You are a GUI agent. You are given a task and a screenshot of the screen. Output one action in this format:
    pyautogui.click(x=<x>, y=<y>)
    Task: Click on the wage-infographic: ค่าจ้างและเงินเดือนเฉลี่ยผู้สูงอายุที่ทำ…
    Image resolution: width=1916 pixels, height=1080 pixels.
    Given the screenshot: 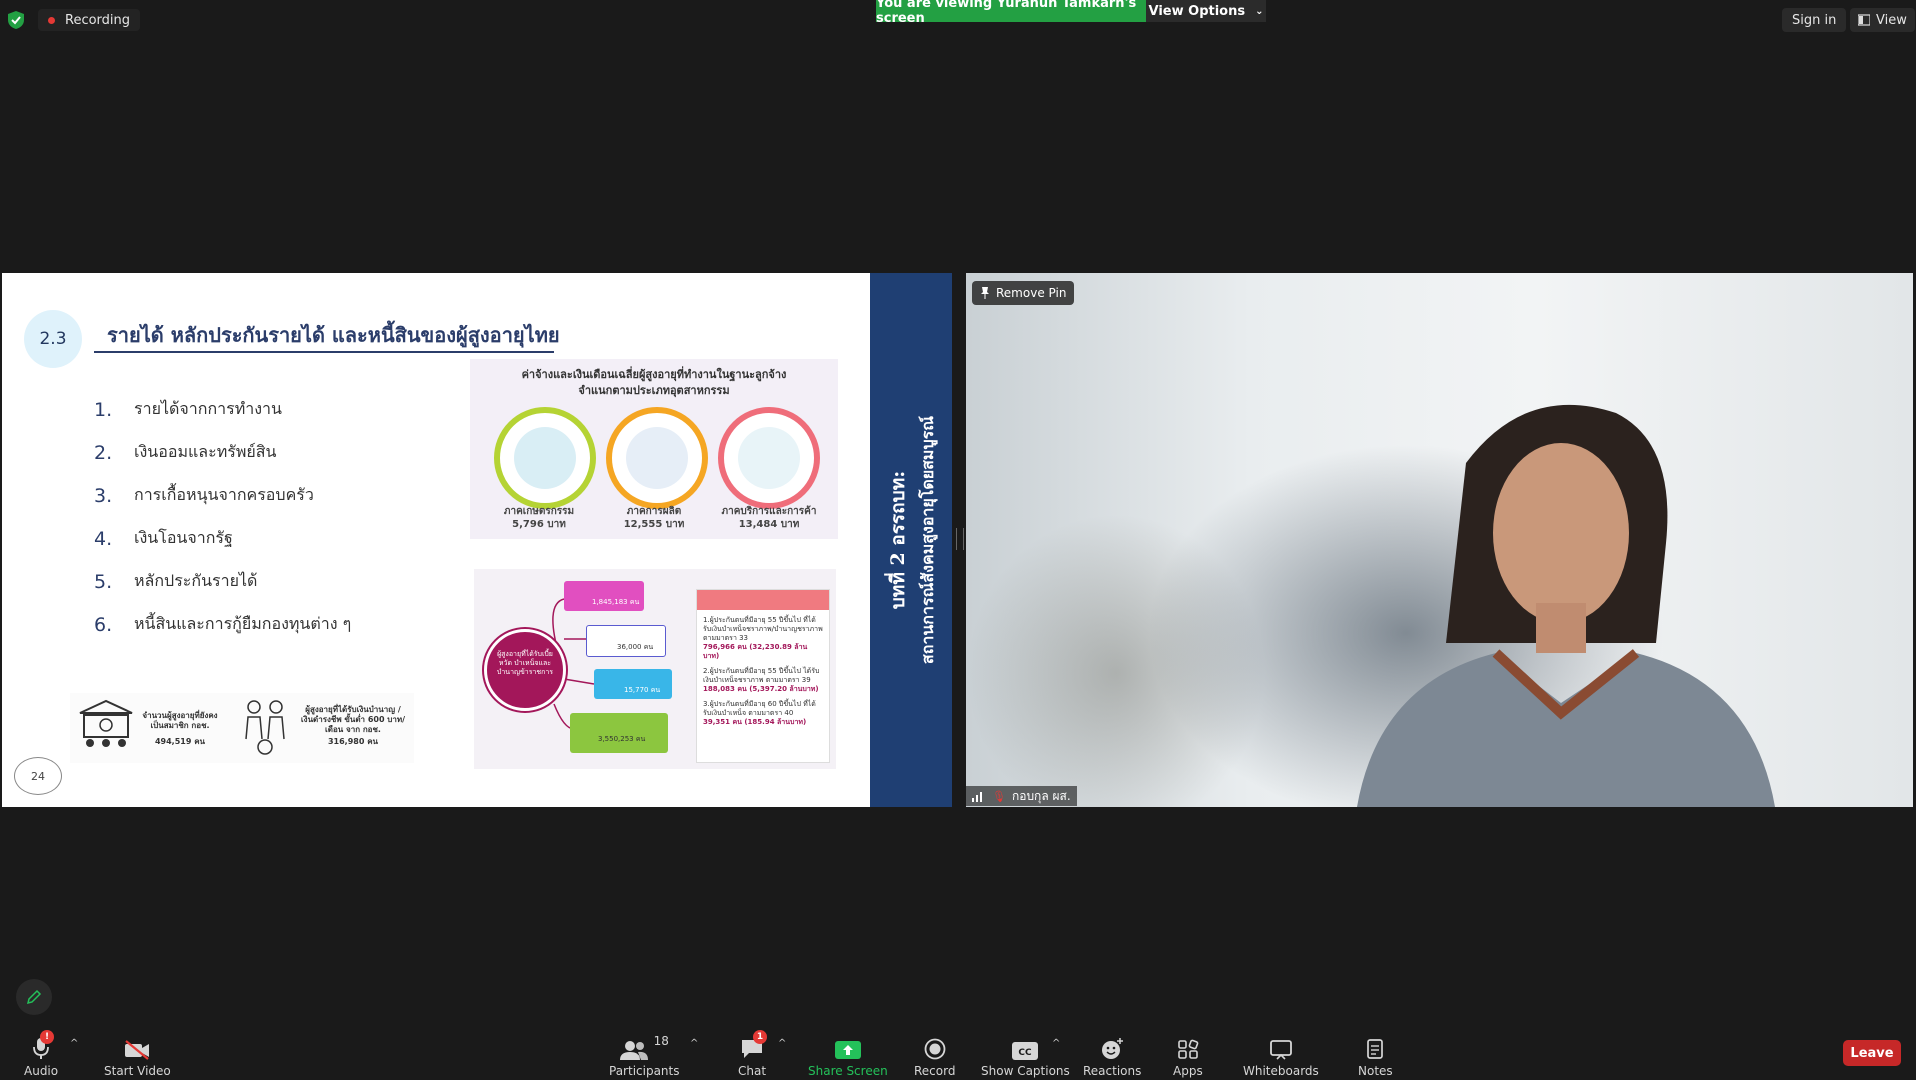 What is the action you would take?
    pyautogui.click(x=654, y=449)
    